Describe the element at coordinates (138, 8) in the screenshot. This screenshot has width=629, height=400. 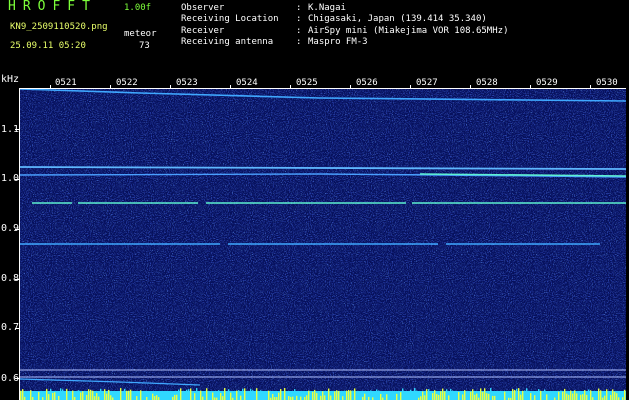
I see `app-version: 1.00f` at that location.